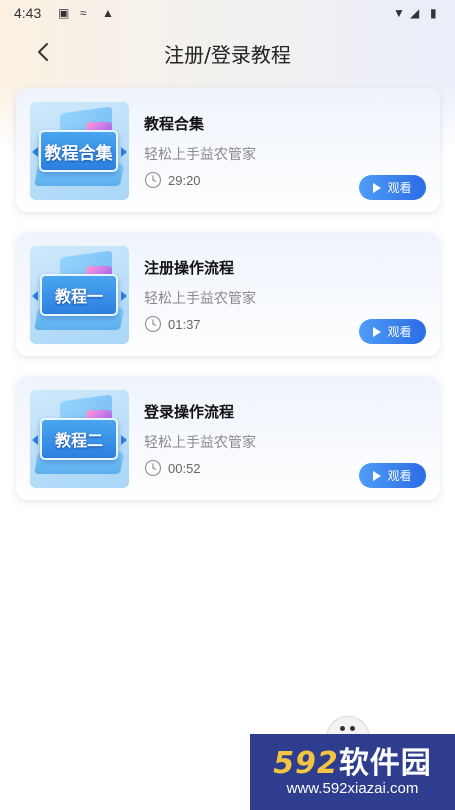 Image resolution: width=455 pixels, height=810 pixels. I want to click on tutorial-thumbnail: 教程合集, so click(79, 151).